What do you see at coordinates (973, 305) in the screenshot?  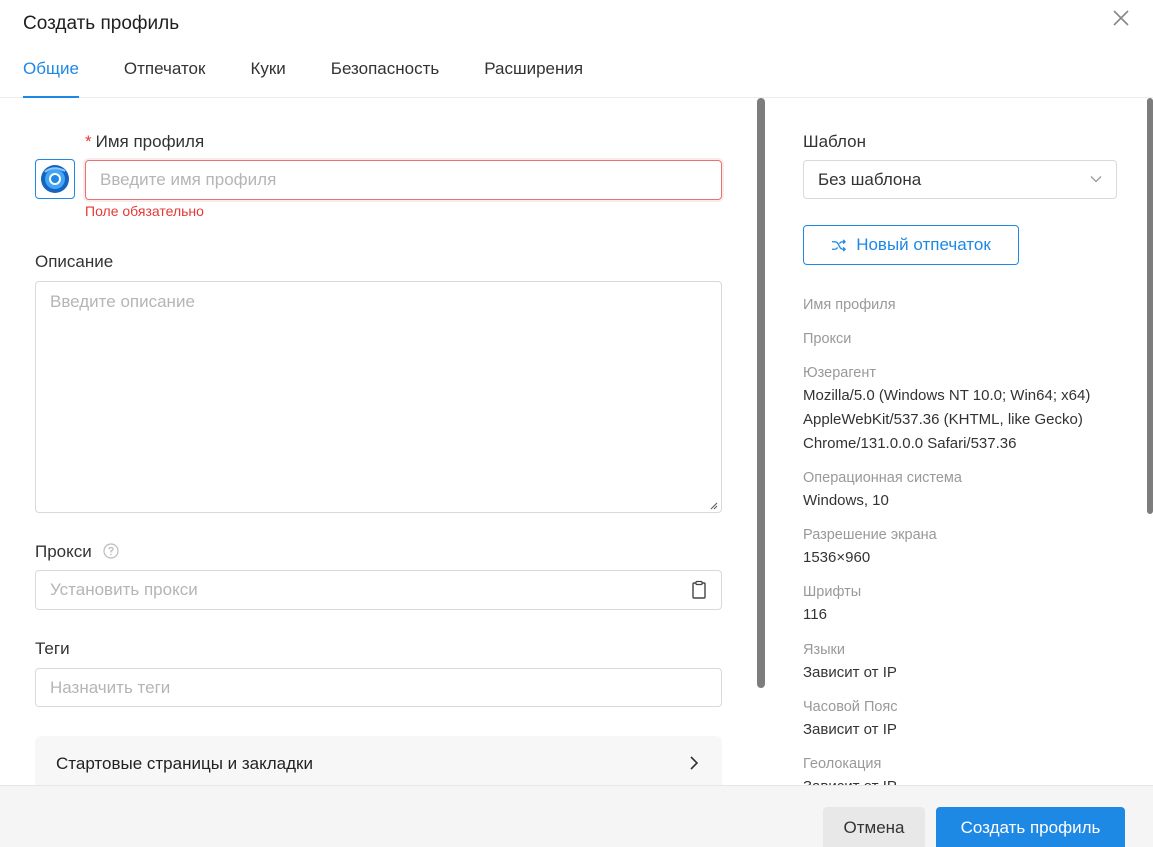 I see `summary-item: Имя профиля` at bounding box center [973, 305].